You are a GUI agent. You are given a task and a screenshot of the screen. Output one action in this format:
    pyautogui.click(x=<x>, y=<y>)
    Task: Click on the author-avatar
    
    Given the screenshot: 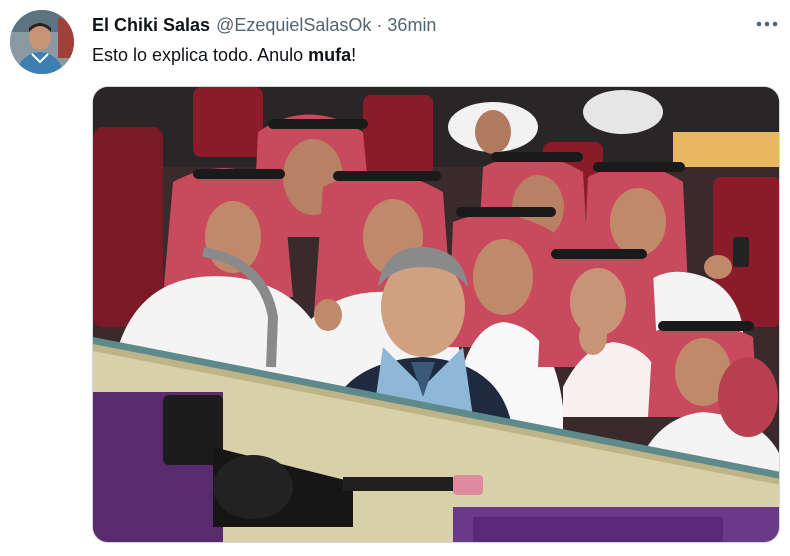 What is the action you would take?
    pyautogui.click(x=42, y=42)
    